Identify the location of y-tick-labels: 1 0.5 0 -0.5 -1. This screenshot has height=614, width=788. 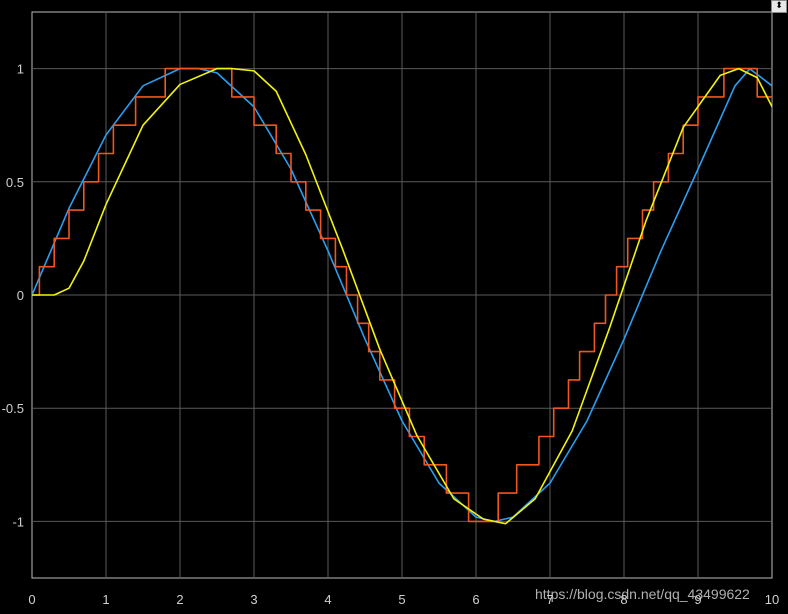
(13, 296).